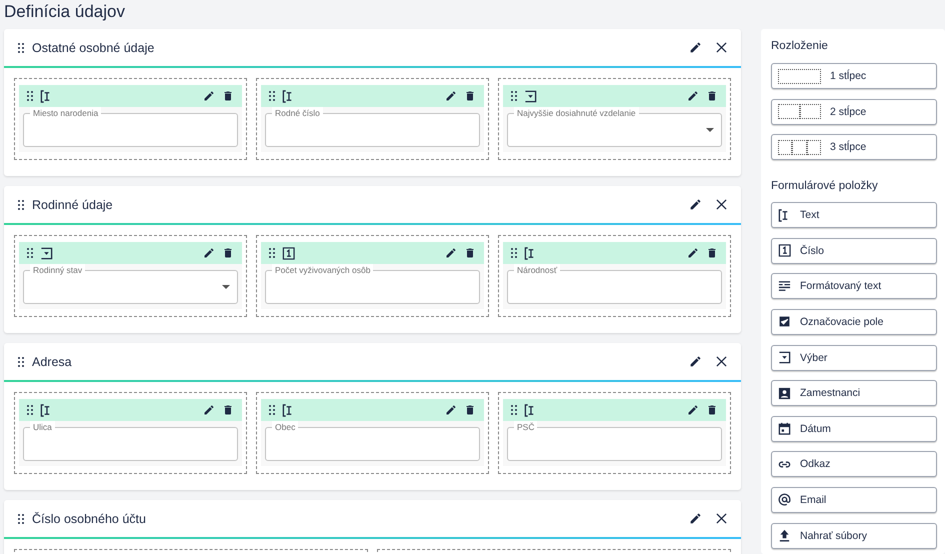 The height and width of the screenshot is (554, 945). What do you see at coordinates (784, 286) in the screenshot?
I see `formatted-text-icon` at bounding box center [784, 286].